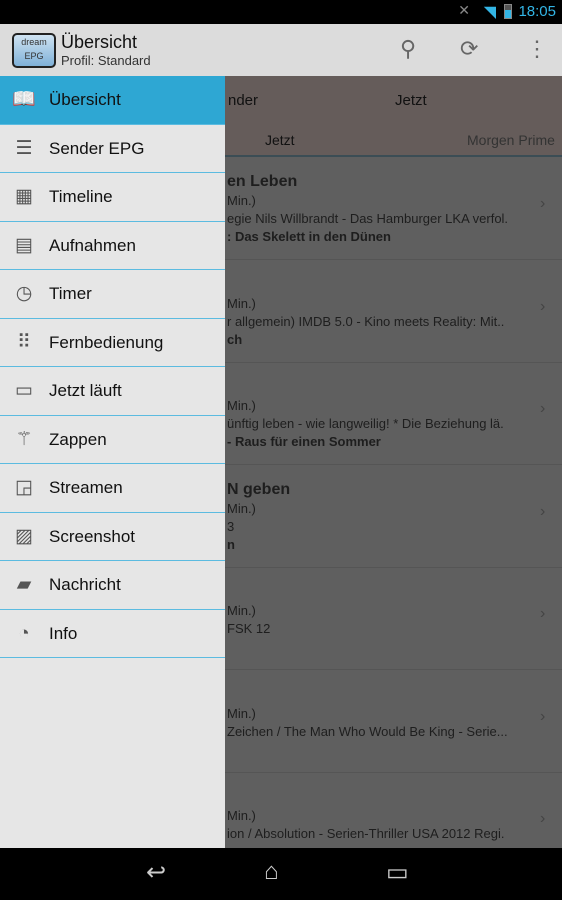  What do you see at coordinates (106, 60) in the screenshot?
I see `profile-subtitle: Profil: Standard` at bounding box center [106, 60].